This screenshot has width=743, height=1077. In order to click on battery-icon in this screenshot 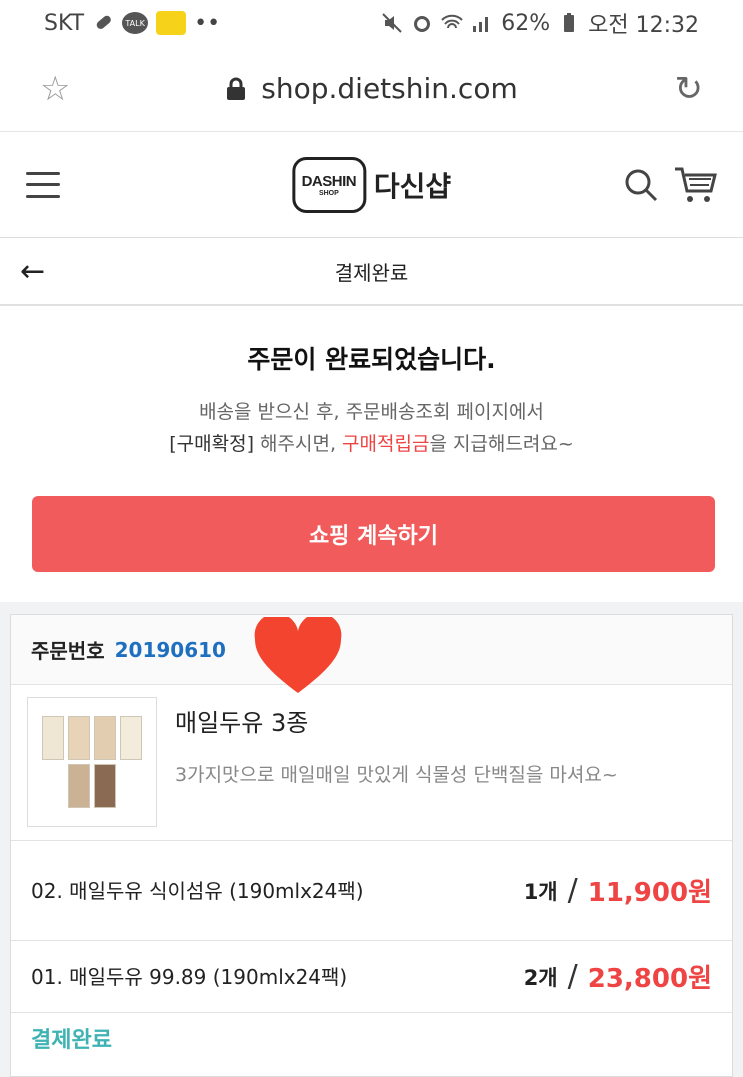, I will do `click(569, 22)`.